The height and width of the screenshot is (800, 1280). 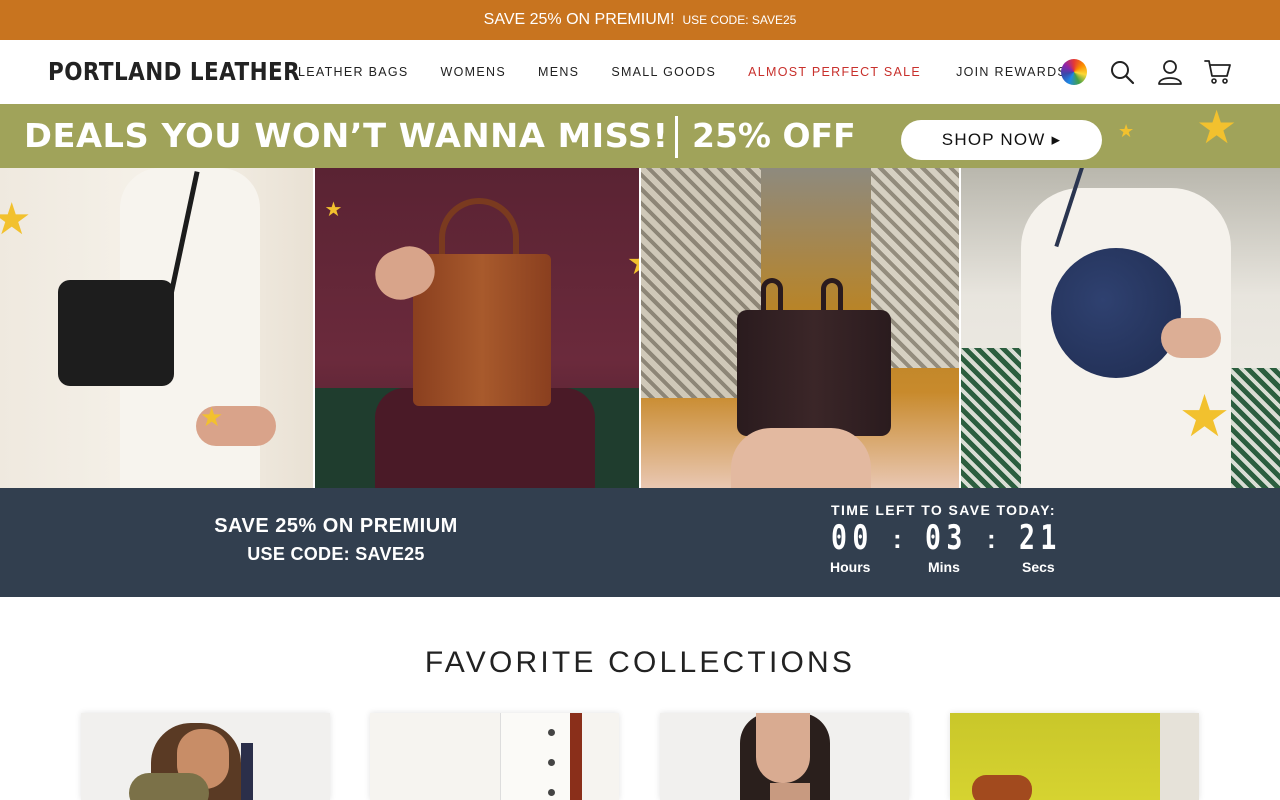 I want to click on brown-tote-bag-photo: ★ ★, so click(x=476, y=328).